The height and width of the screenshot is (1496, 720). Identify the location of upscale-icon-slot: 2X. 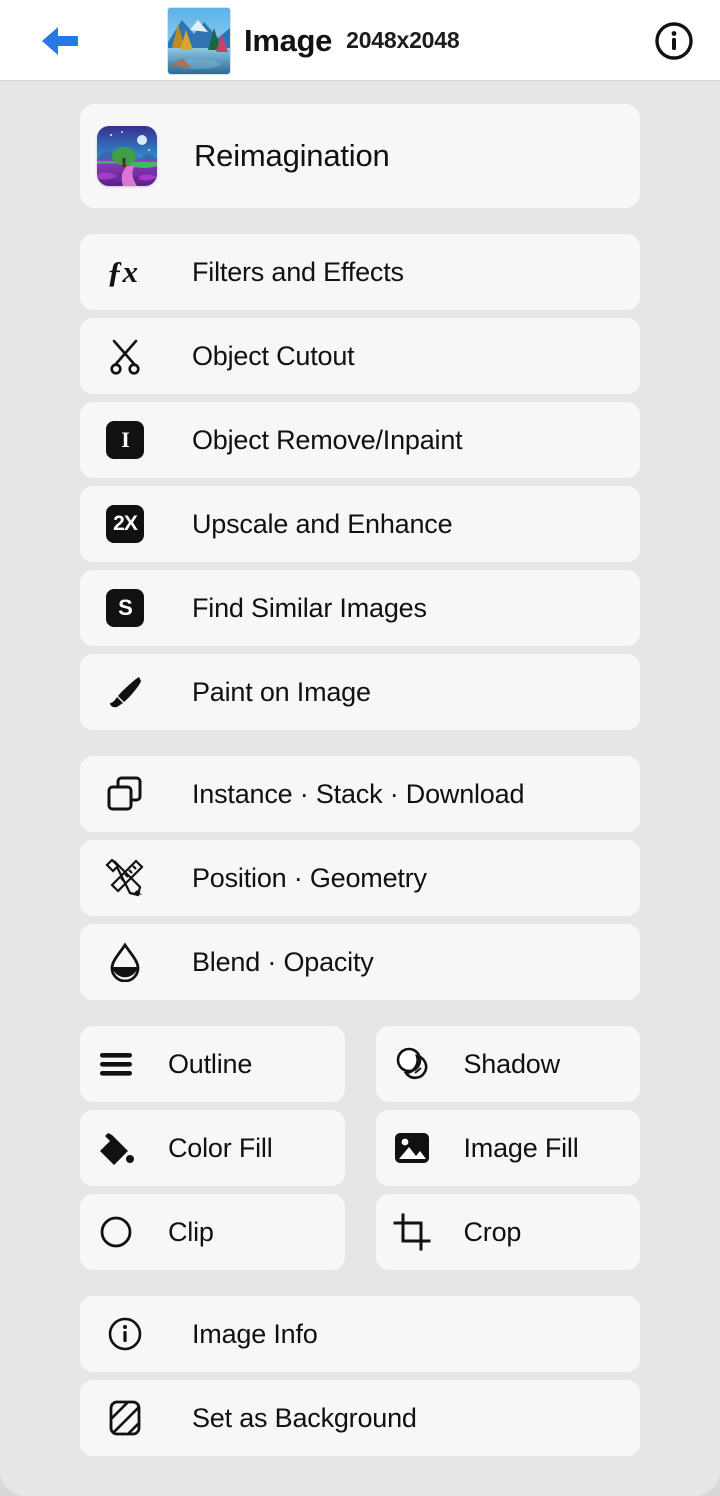
(125, 524).